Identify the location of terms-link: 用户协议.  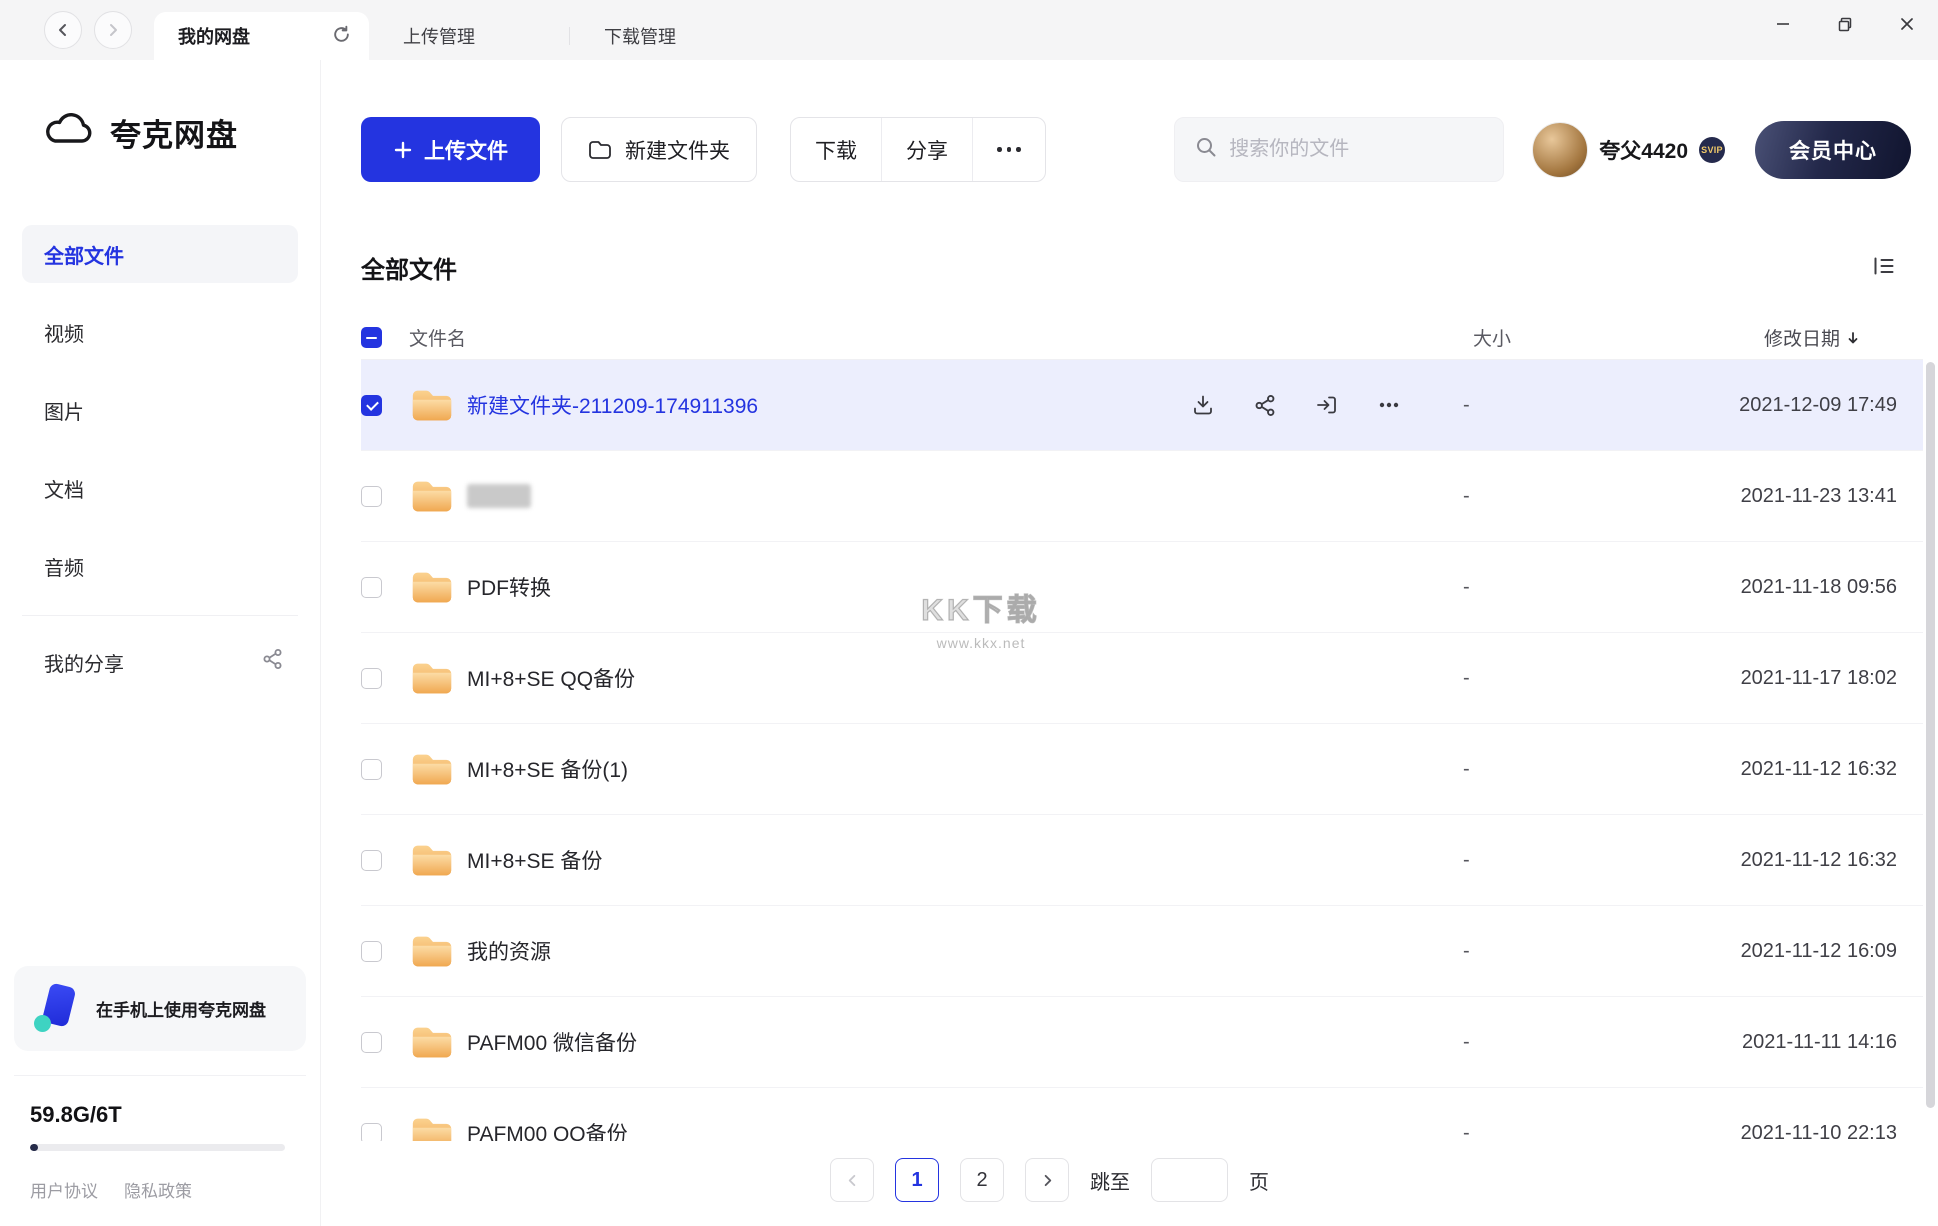
(64, 1189).